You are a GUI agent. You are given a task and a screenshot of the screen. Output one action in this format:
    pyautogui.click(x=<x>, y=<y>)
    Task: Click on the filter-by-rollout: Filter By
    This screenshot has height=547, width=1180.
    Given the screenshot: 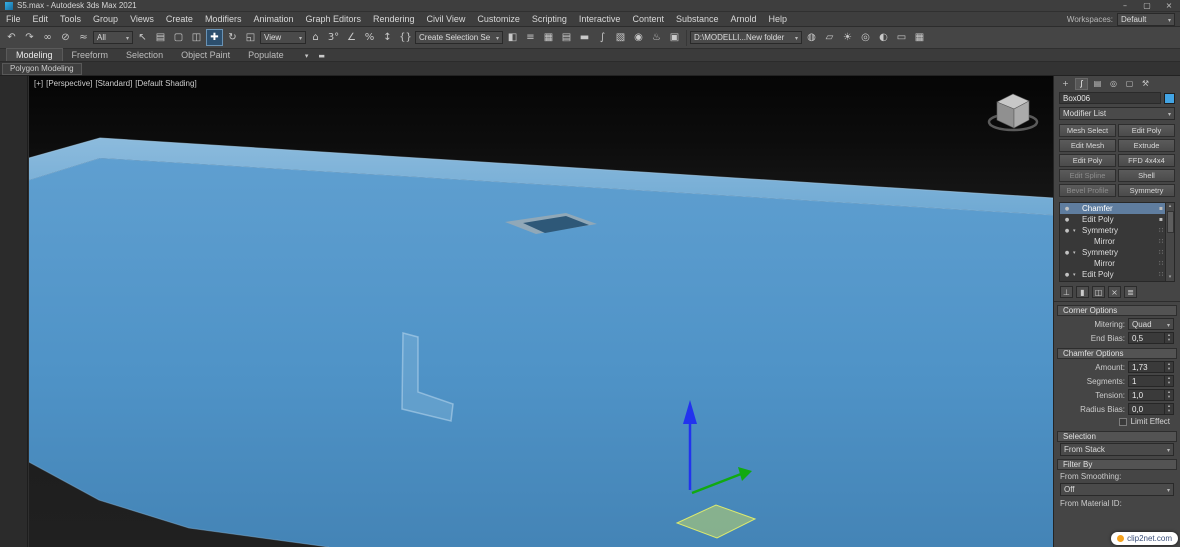 What is the action you would take?
    pyautogui.click(x=1117, y=464)
    